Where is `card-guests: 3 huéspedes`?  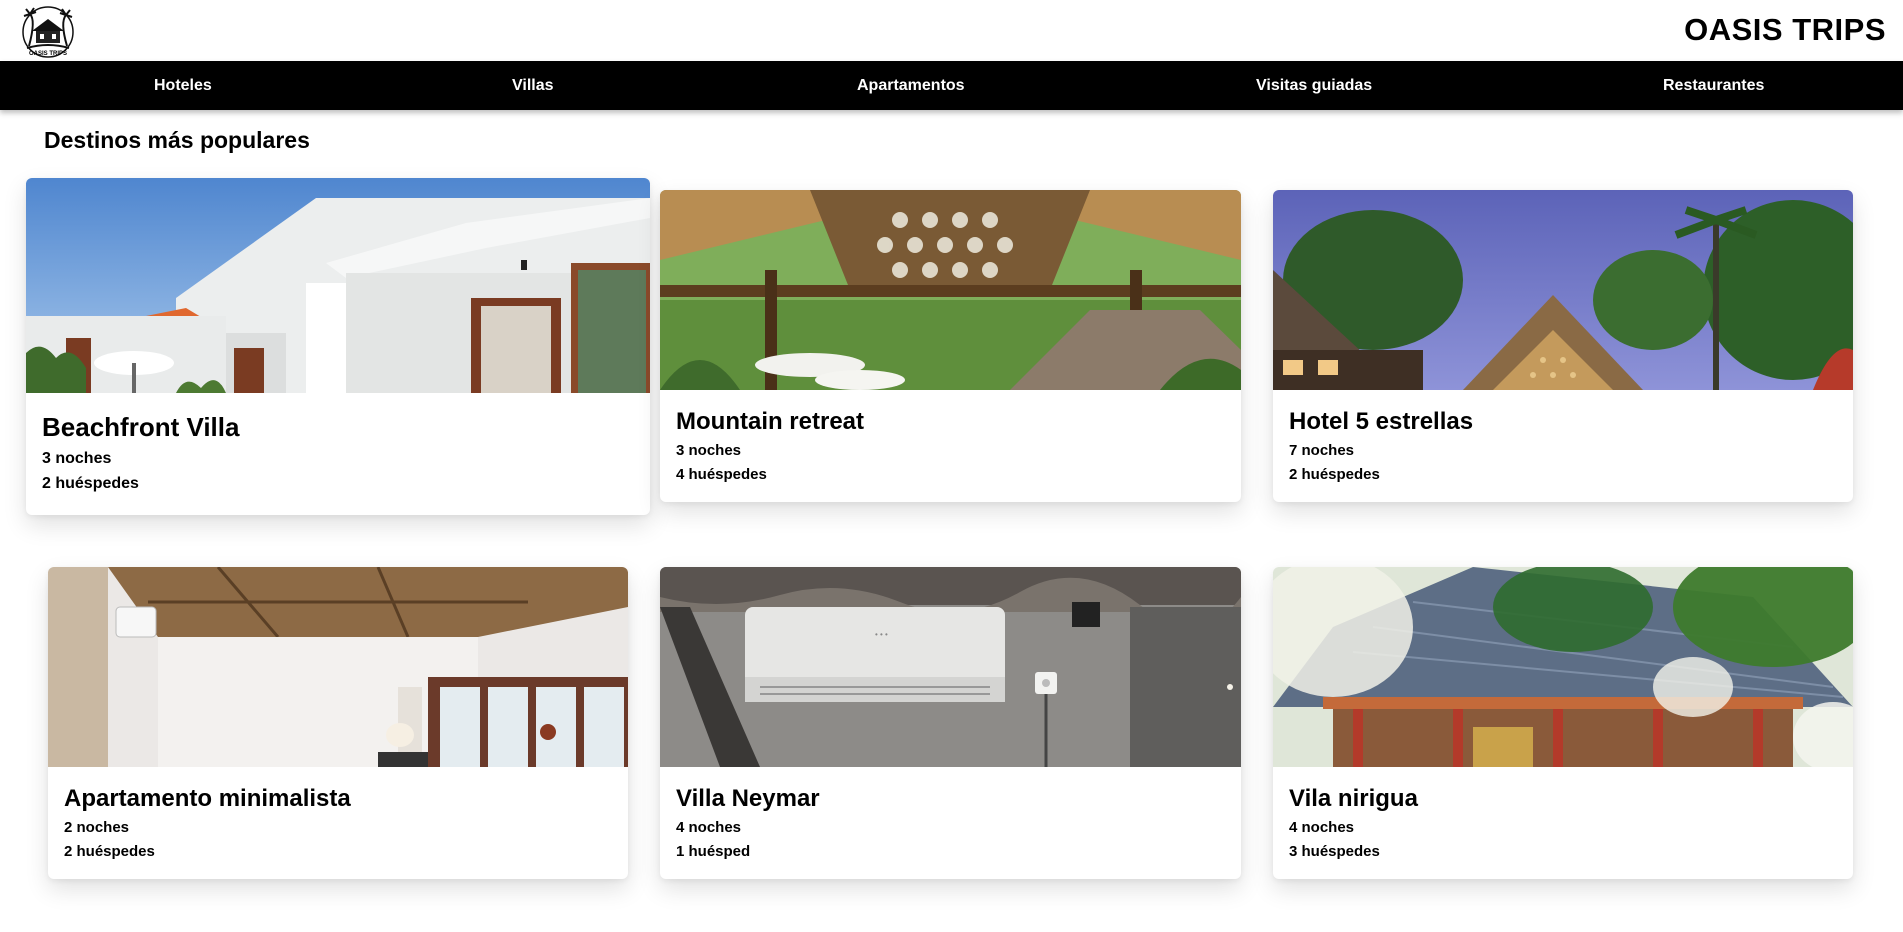 card-guests: 3 huéspedes is located at coordinates (1334, 851).